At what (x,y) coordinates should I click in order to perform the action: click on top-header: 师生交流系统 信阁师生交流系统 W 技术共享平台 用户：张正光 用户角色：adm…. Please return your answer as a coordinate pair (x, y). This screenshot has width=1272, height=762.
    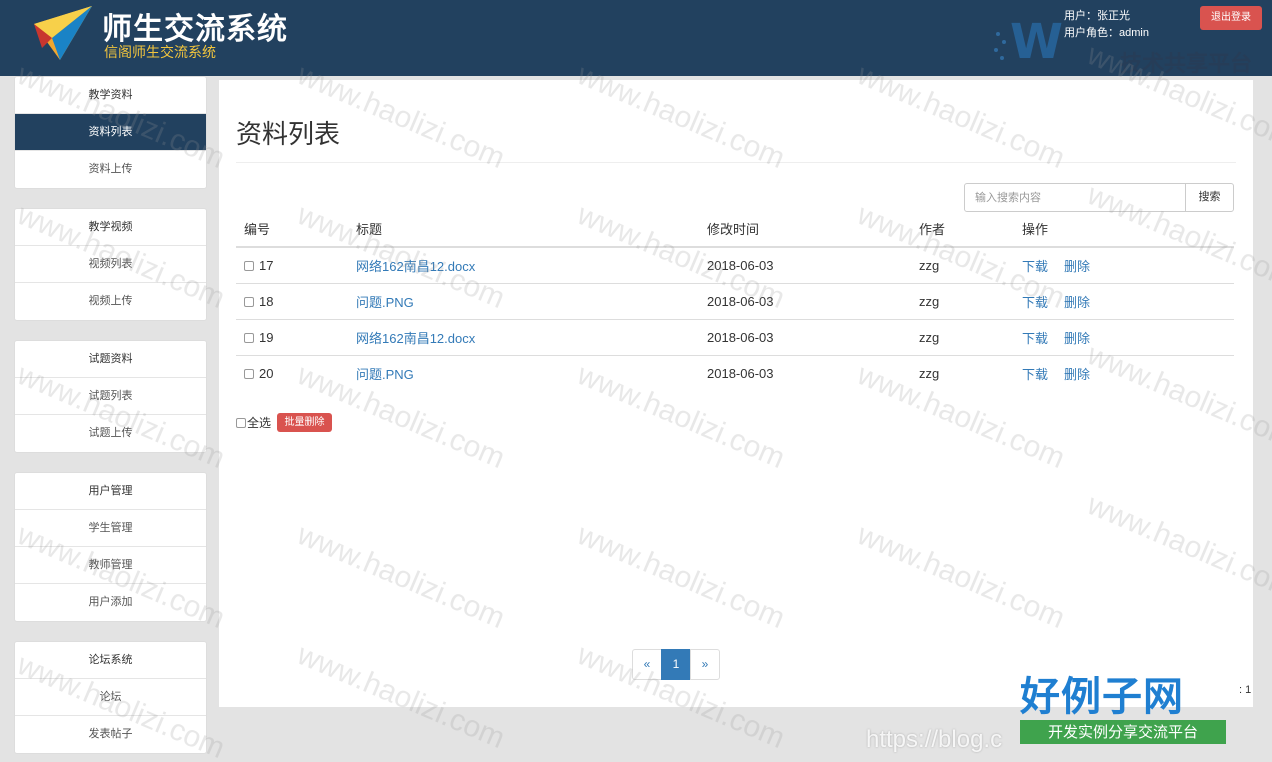
    Looking at the image, I should click on (636, 38).